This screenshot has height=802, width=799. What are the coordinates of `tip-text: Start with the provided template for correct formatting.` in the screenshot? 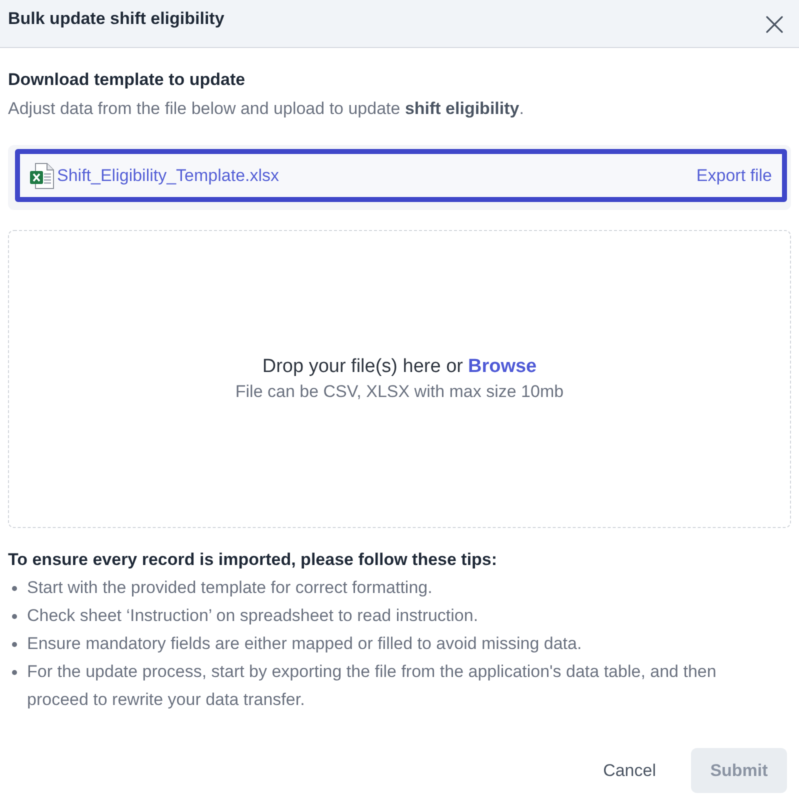 It's located at (229, 588).